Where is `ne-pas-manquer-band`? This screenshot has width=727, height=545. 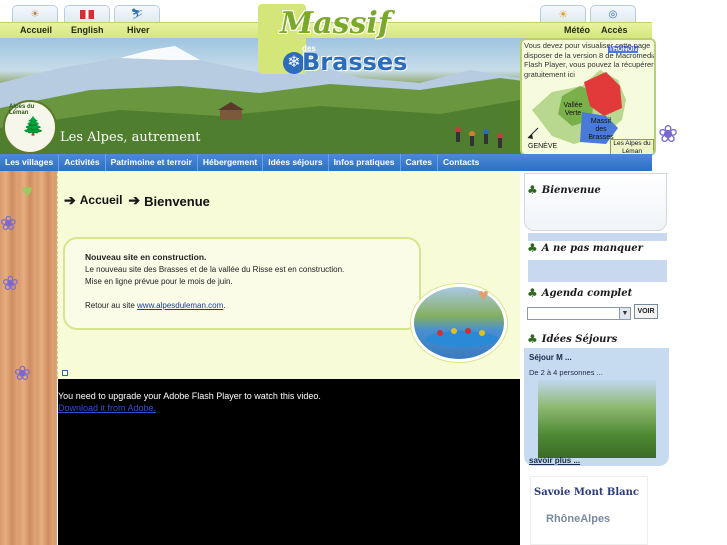
ne-pas-manquer-band is located at coordinates (597, 271).